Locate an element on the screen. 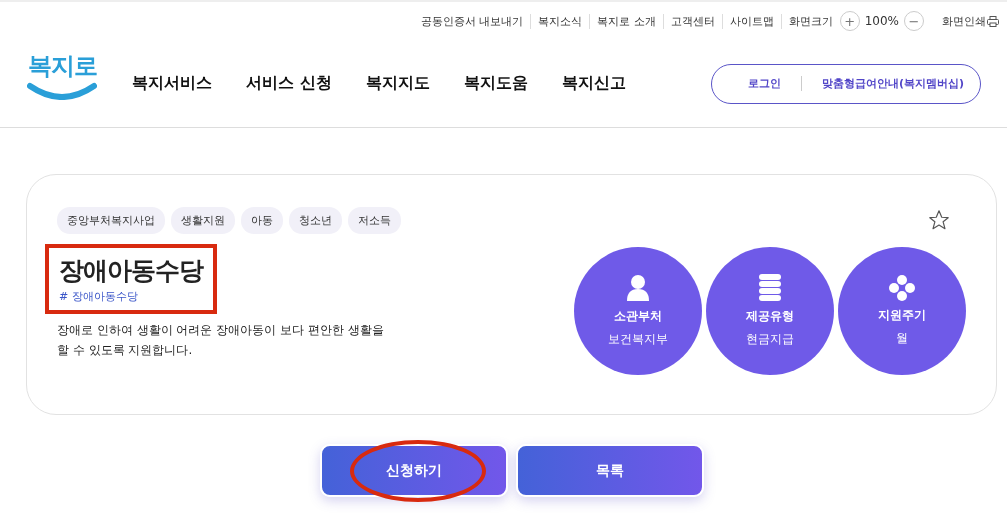  account-link: 로그인 is located at coordinates (764, 83).